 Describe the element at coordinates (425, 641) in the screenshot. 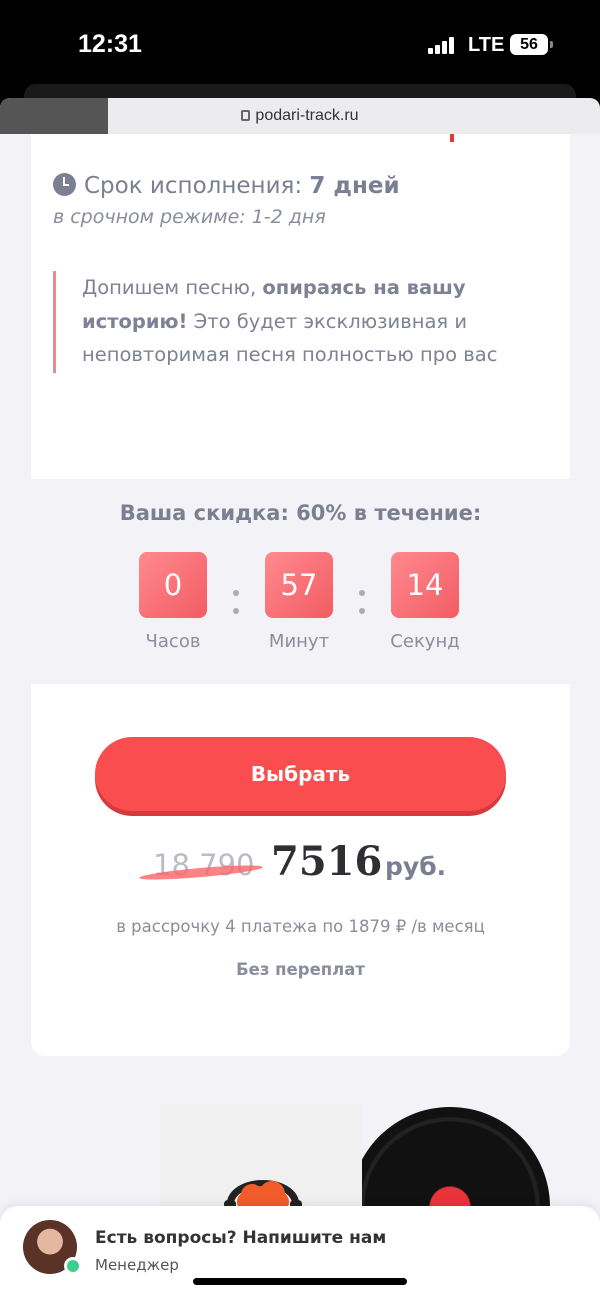

I see `timer-seconds-label: Секунд` at that location.